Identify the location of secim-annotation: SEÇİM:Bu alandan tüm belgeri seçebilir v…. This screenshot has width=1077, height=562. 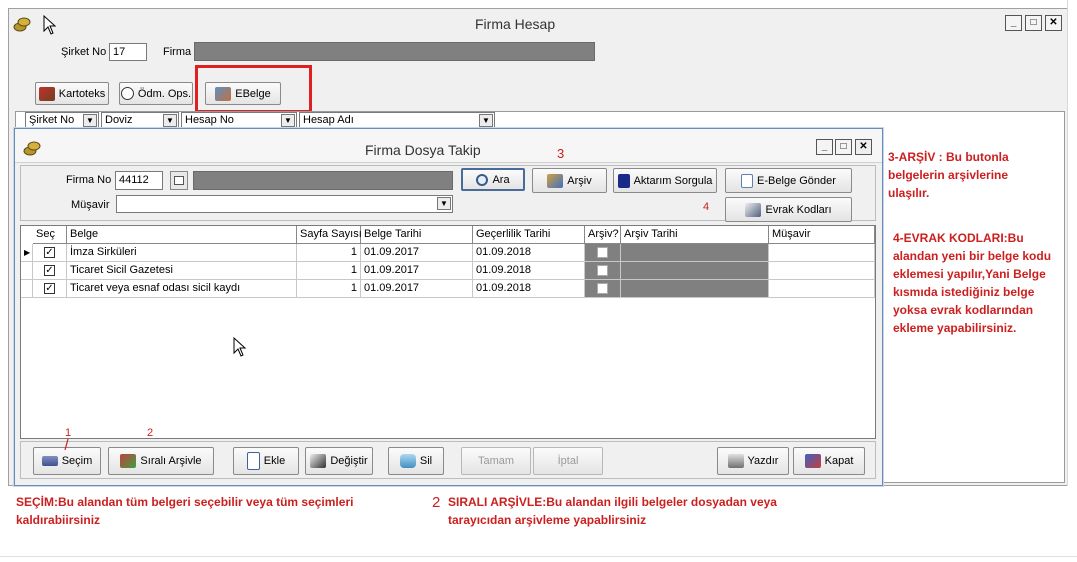
(185, 511).